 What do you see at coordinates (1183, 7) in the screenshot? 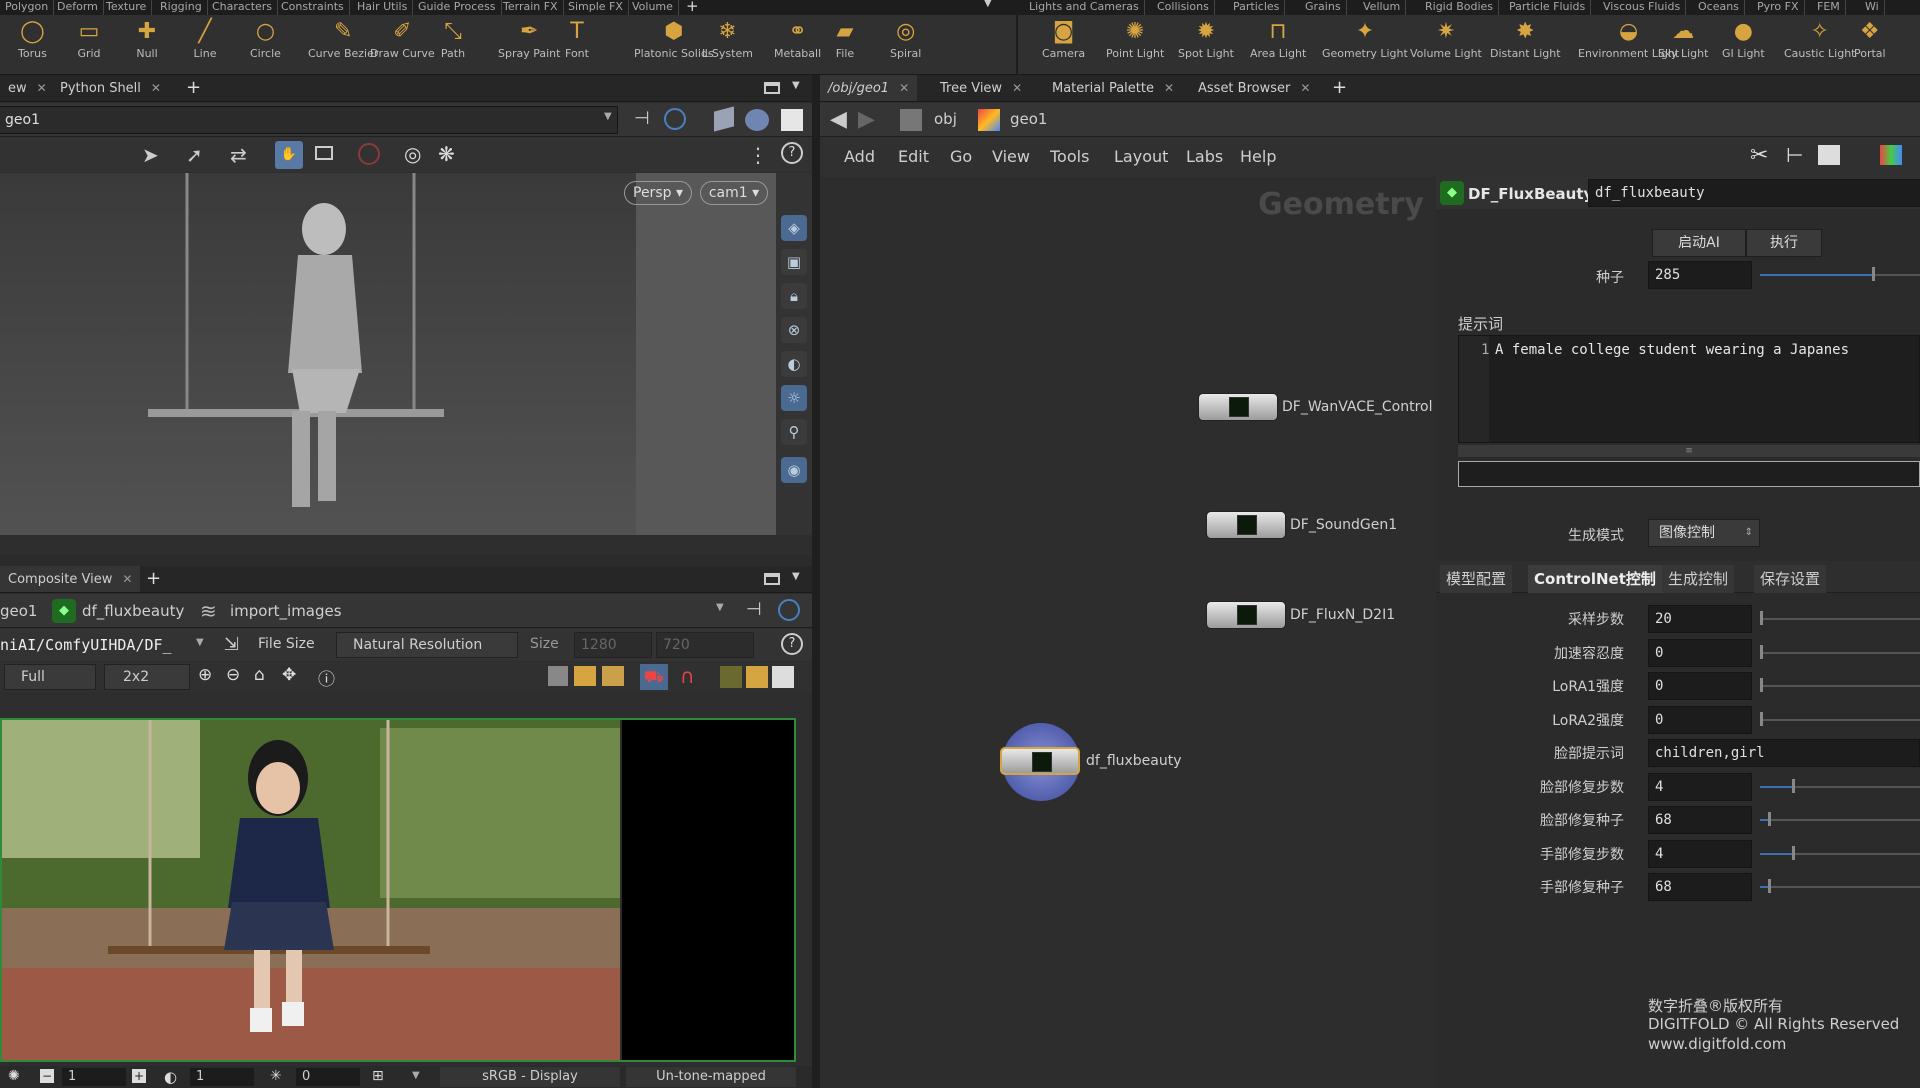
I see `shelf-tab-collisions: Collisions` at bounding box center [1183, 7].